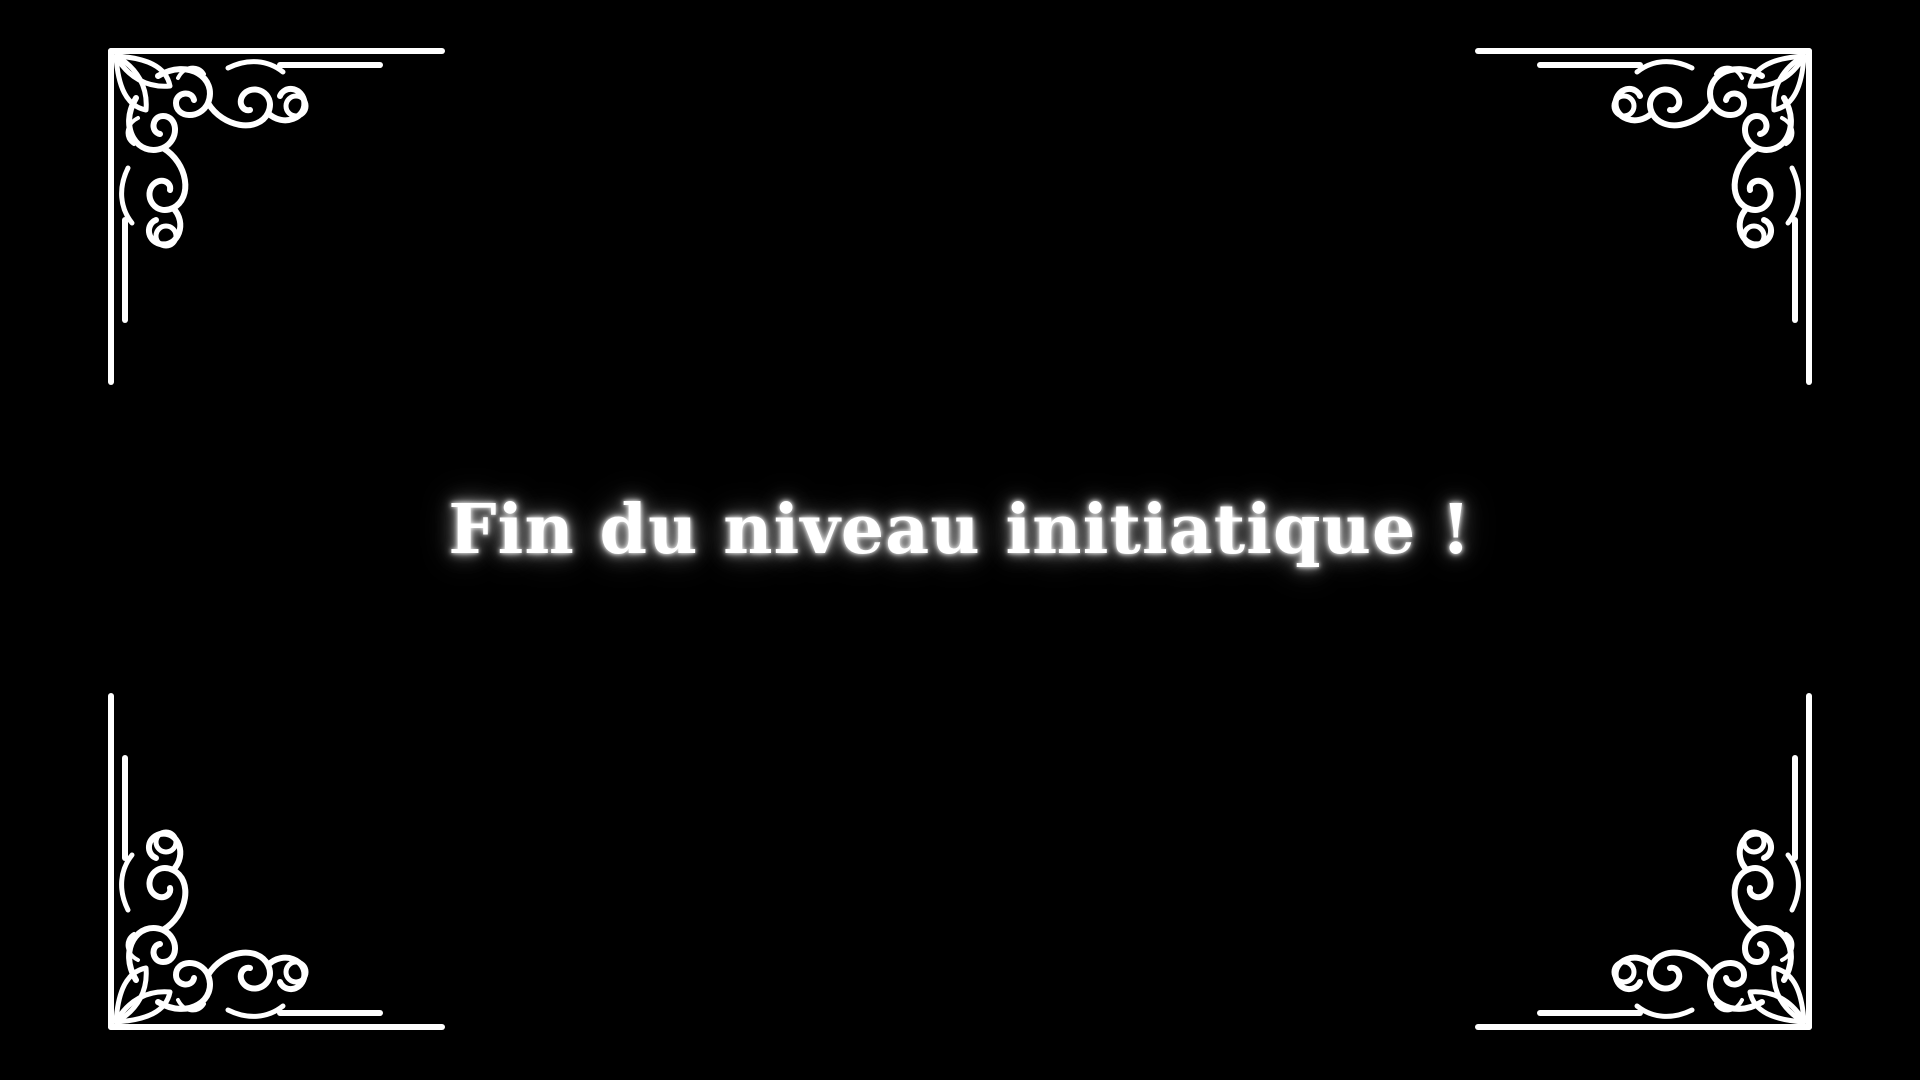  Describe the element at coordinates (1642, 860) in the screenshot. I see `ornate-corner-bottom-right-icon` at that location.